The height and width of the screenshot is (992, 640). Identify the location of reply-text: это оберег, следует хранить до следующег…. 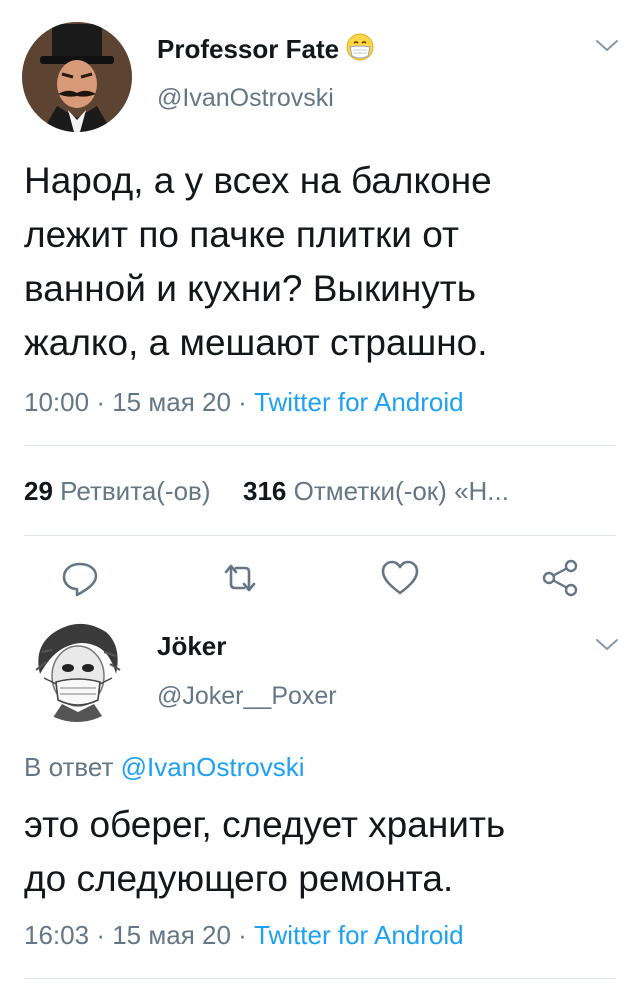
(324, 852).